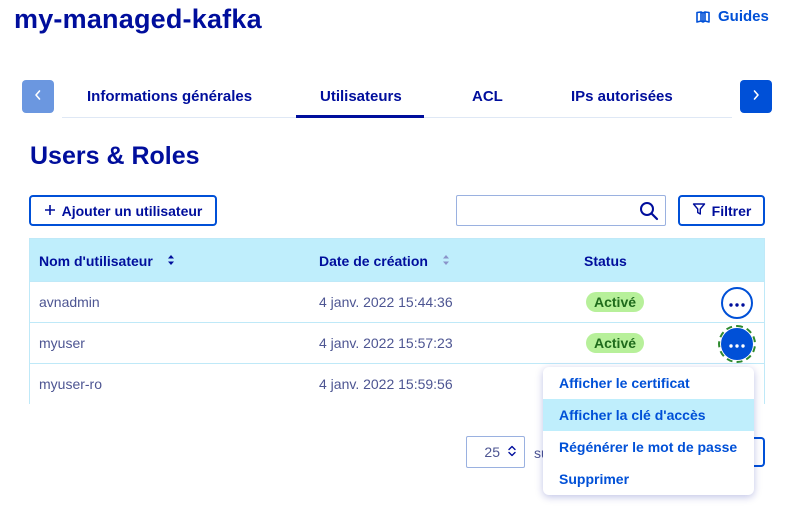 This screenshot has height=515, width=788. Describe the element at coordinates (360, 116) in the screenshot. I see `tab-active-indicator` at that location.